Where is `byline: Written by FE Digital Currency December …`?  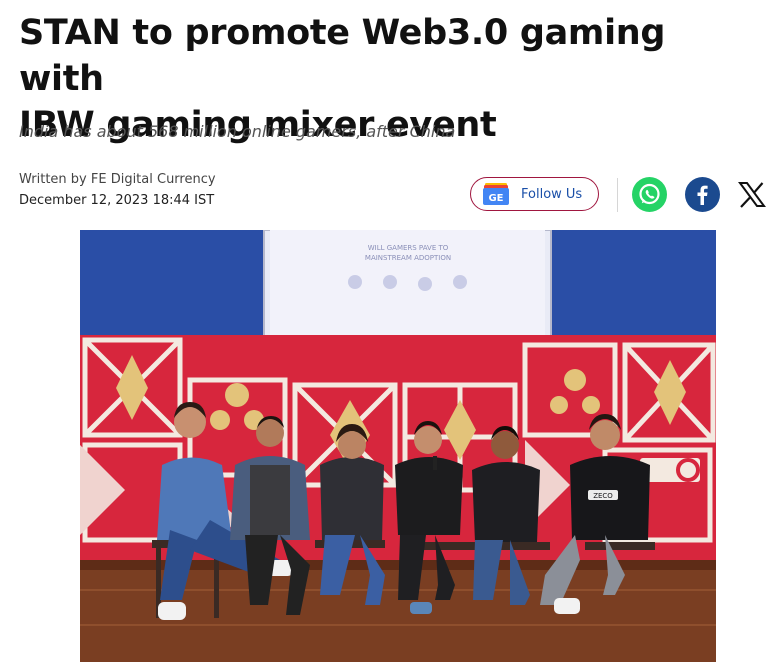
byline: Written by FE Digital Currency December … is located at coordinates (117, 190).